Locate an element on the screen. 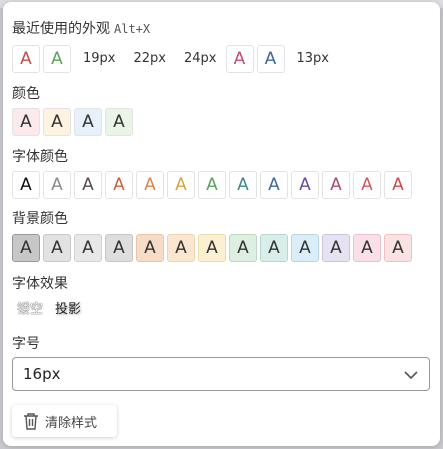  font-colors-row: AAAAAAAAAAAAA is located at coordinates (213, 185).